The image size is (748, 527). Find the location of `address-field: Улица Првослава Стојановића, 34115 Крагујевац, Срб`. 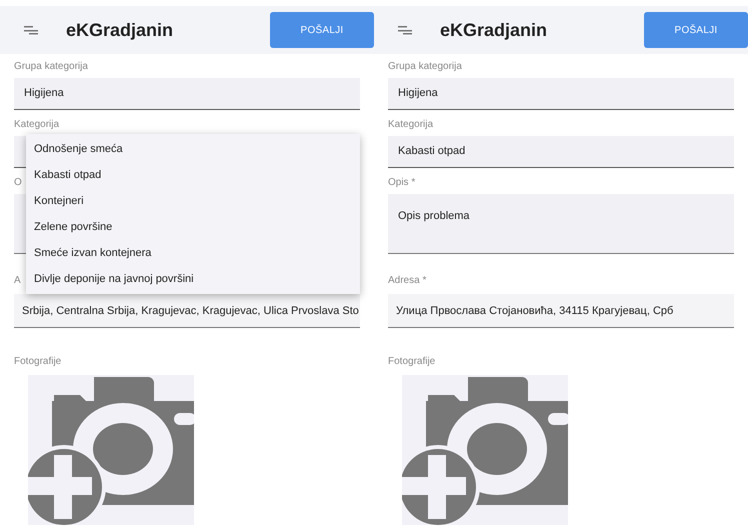

address-field: Улица Првослава Стојановића, 34115 Крагујевац, Срб is located at coordinates (561, 311).